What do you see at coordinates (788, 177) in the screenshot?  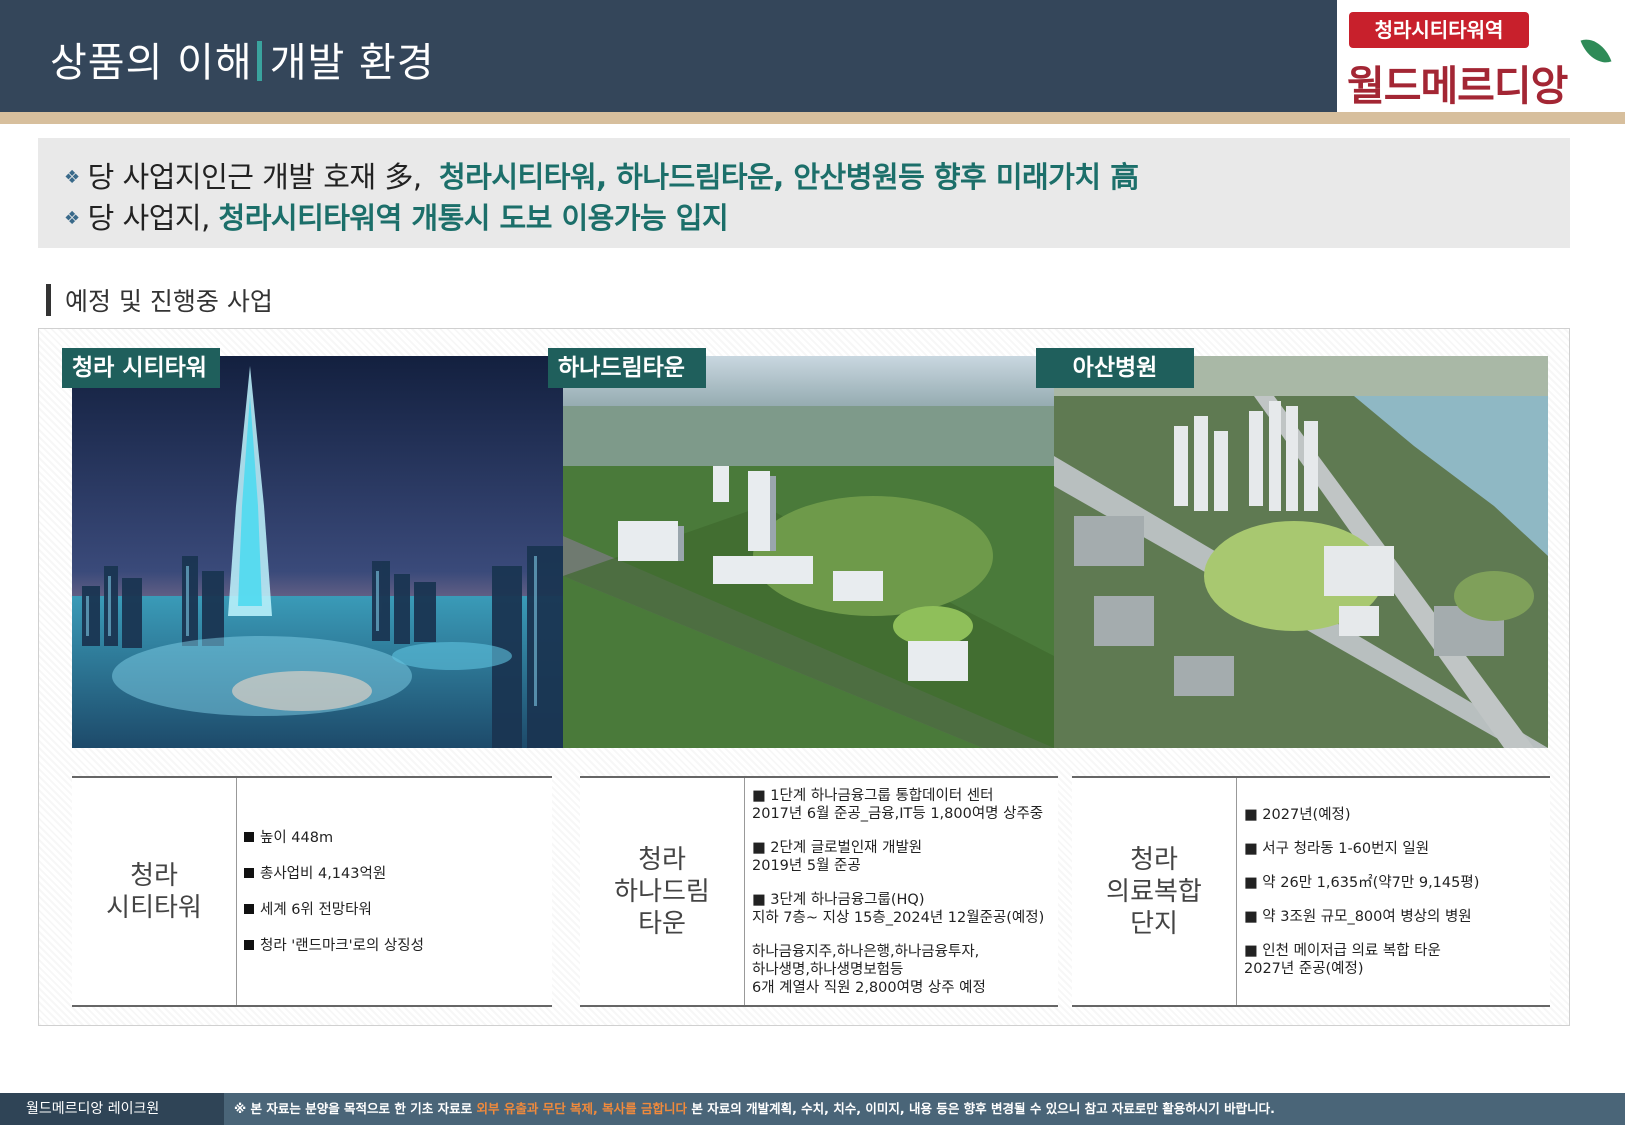 I see `summary-line-1-highlight: 청라시티타워, 하나드림타운, 안산병원등 향후 미래가치 高` at bounding box center [788, 177].